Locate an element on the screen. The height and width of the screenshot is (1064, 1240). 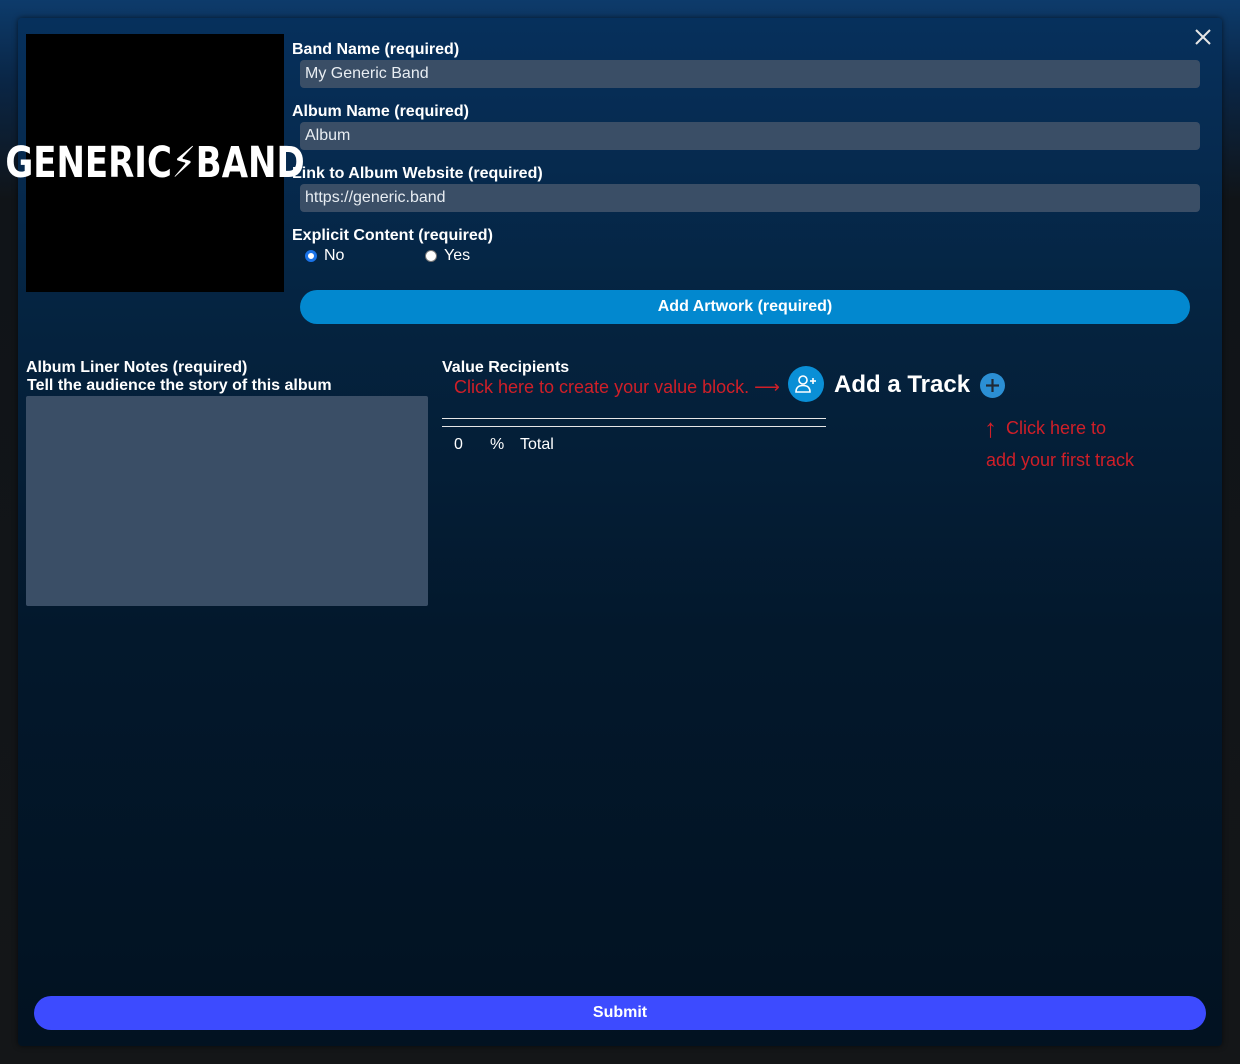
value-block-hint: Click here to create your value block. ⟶ is located at coordinates (617, 387).